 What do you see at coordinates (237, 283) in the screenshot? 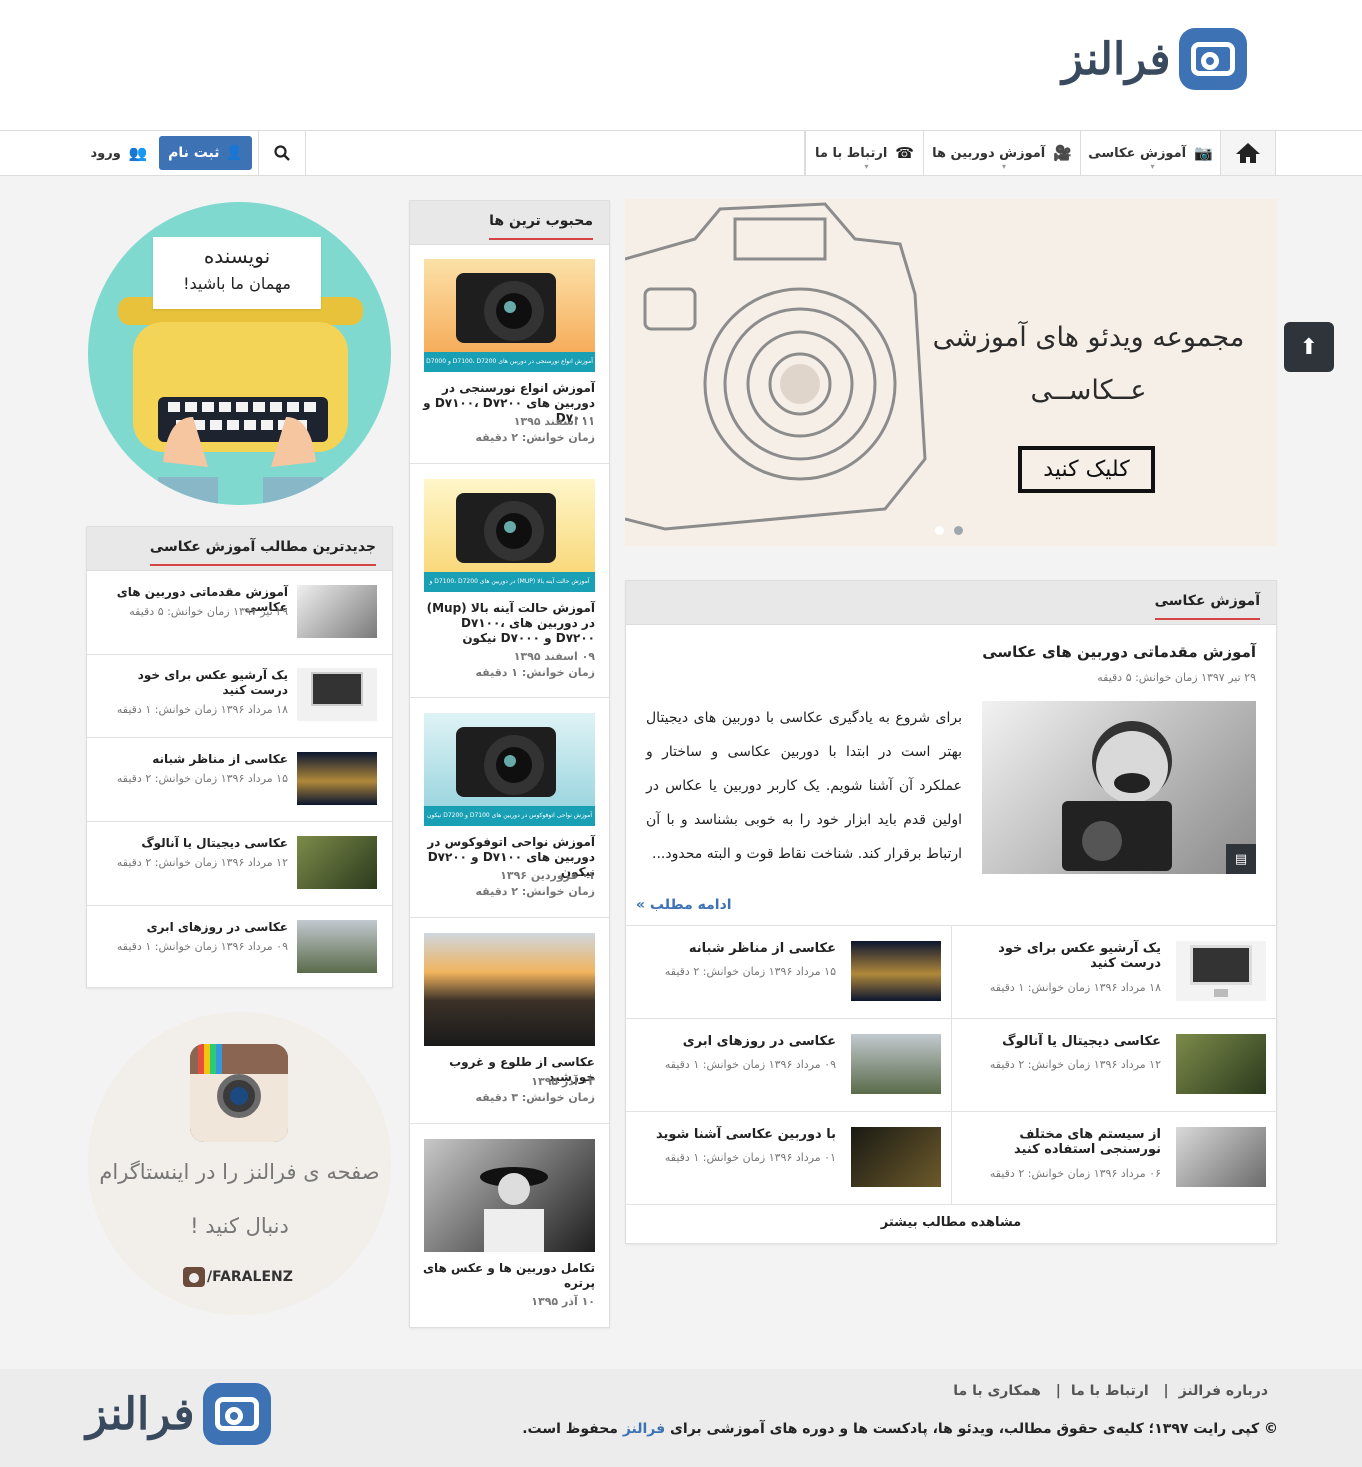
I see `guest-writer-line2: مهمان ما باشید!` at bounding box center [237, 283].